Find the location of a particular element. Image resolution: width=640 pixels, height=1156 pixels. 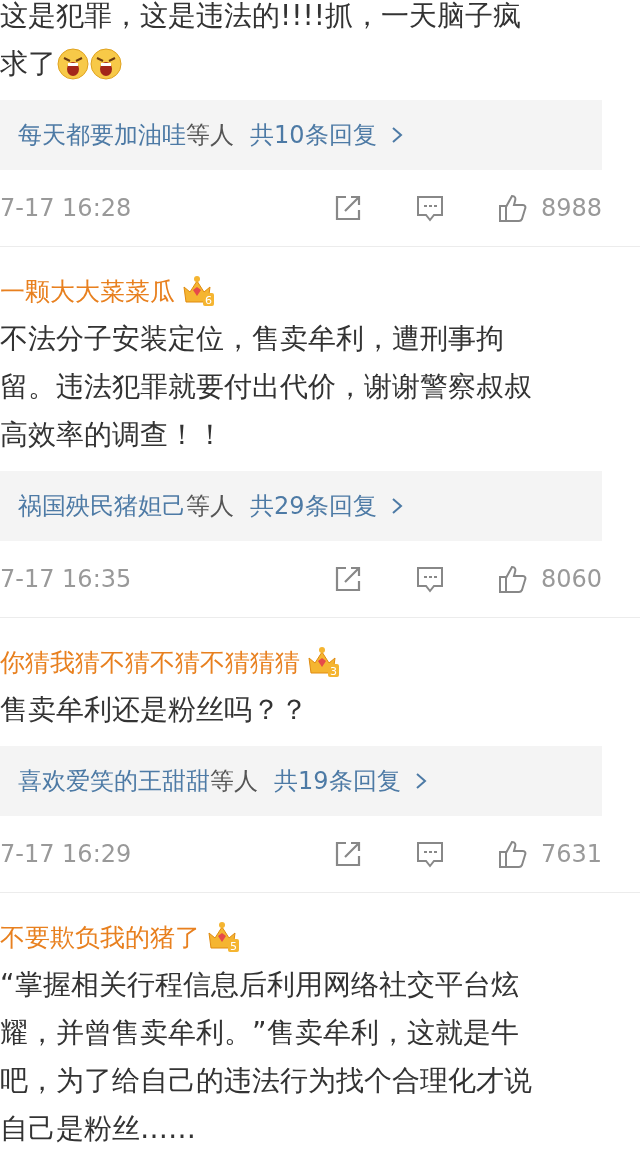

username: 不要欺负我的猪了 is located at coordinates (100, 937).